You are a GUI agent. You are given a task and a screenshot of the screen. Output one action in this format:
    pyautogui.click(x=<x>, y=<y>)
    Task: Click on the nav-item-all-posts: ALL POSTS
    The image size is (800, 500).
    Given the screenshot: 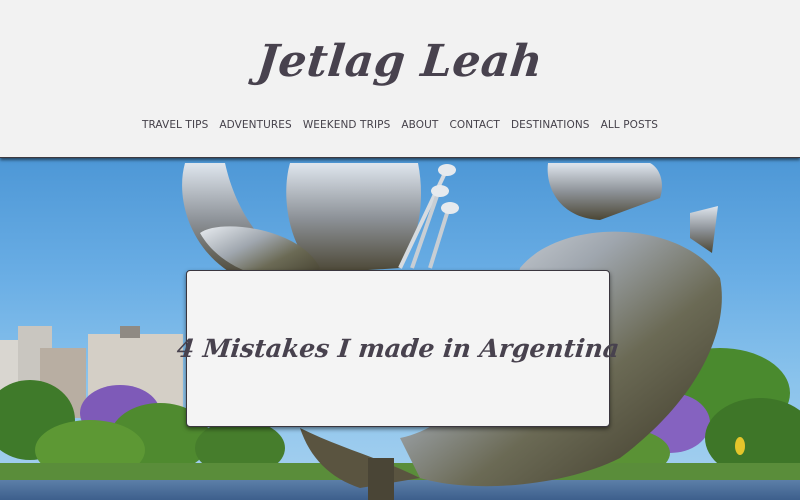 What is the action you would take?
    pyautogui.click(x=629, y=125)
    